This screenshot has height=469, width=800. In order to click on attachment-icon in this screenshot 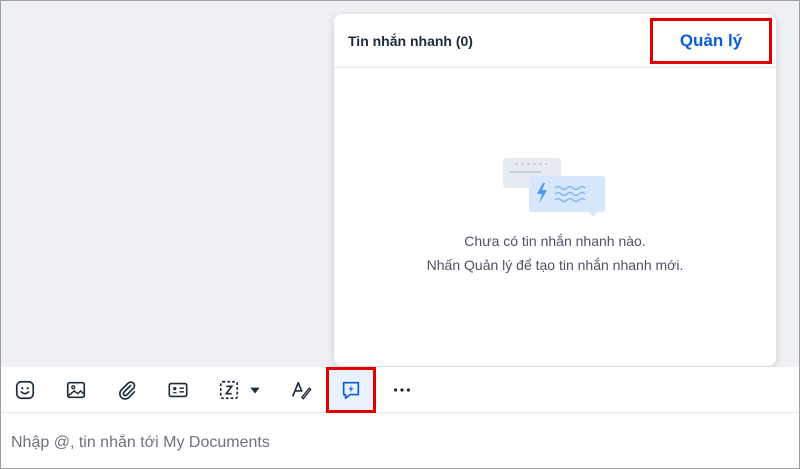, I will do `click(127, 390)`.